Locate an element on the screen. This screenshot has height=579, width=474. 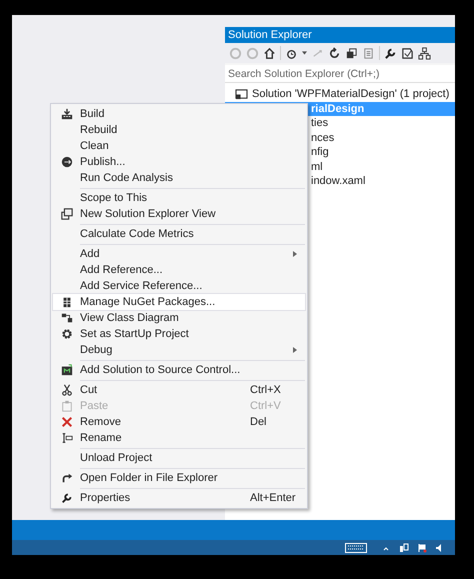
tree-item-label: Solution 'WPFMaterialDesign' (1 project) is located at coordinates (351, 94).